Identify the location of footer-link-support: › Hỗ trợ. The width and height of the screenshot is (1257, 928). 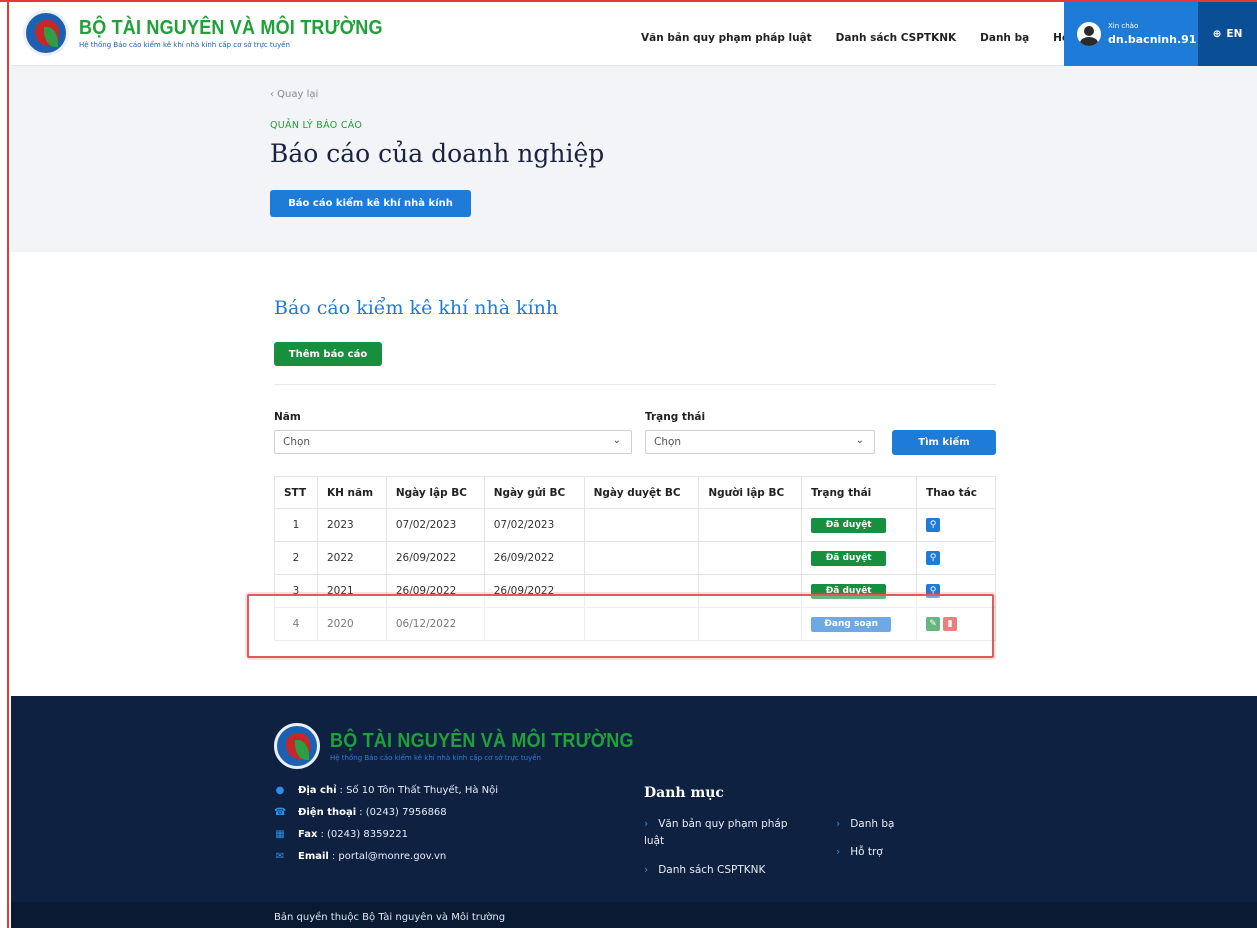
(859, 852).